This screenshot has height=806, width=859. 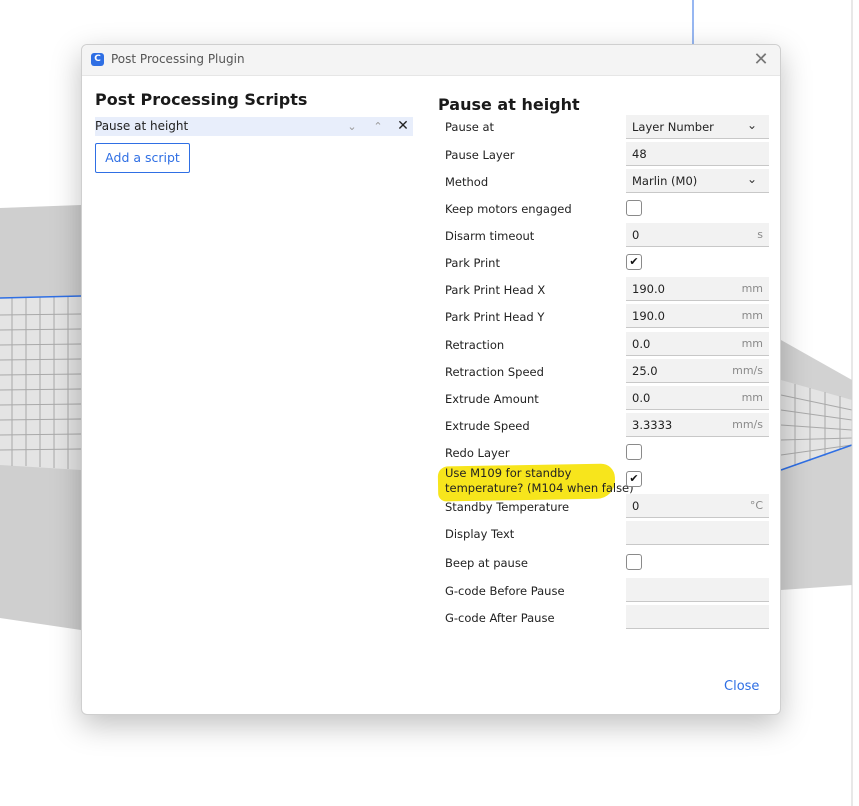 What do you see at coordinates (756, 505) in the screenshot?
I see `standby-temp-unit: °C` at bounding box center [756, 505].